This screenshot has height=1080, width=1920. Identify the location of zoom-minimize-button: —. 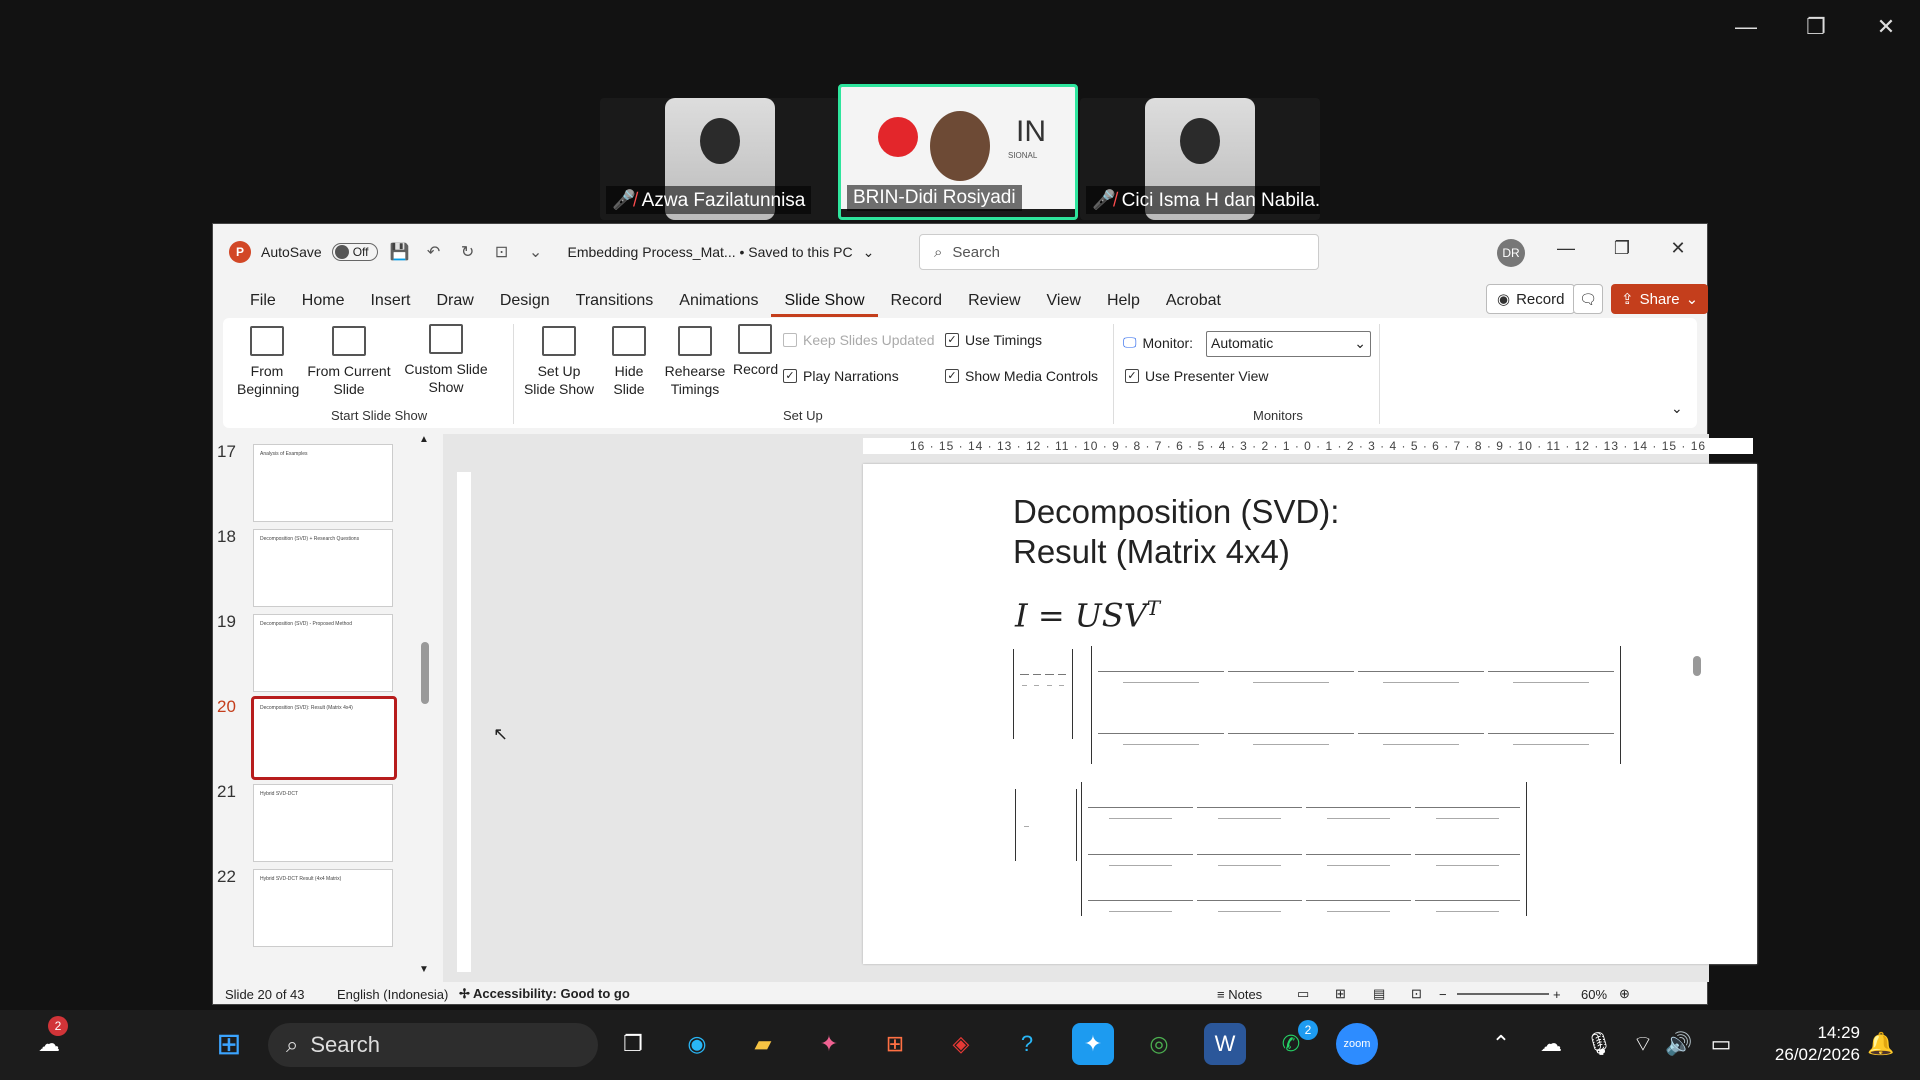
(1746, 27).